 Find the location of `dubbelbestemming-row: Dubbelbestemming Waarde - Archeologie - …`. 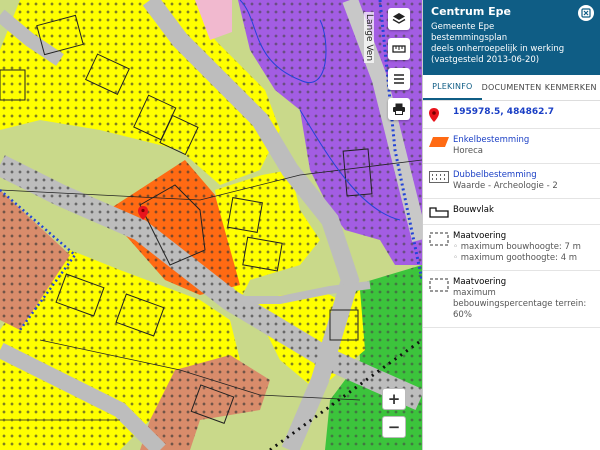

dubbelbestemming-row: Dubbelbestemming Waarde - Archeologie - … is located at coordinates (511, 181).